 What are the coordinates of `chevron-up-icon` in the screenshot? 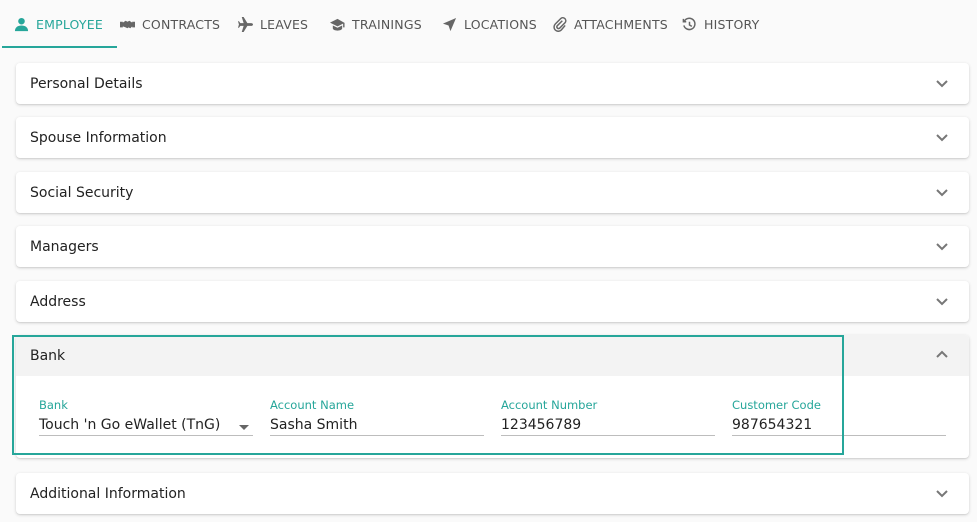 It's located at (942, 355).